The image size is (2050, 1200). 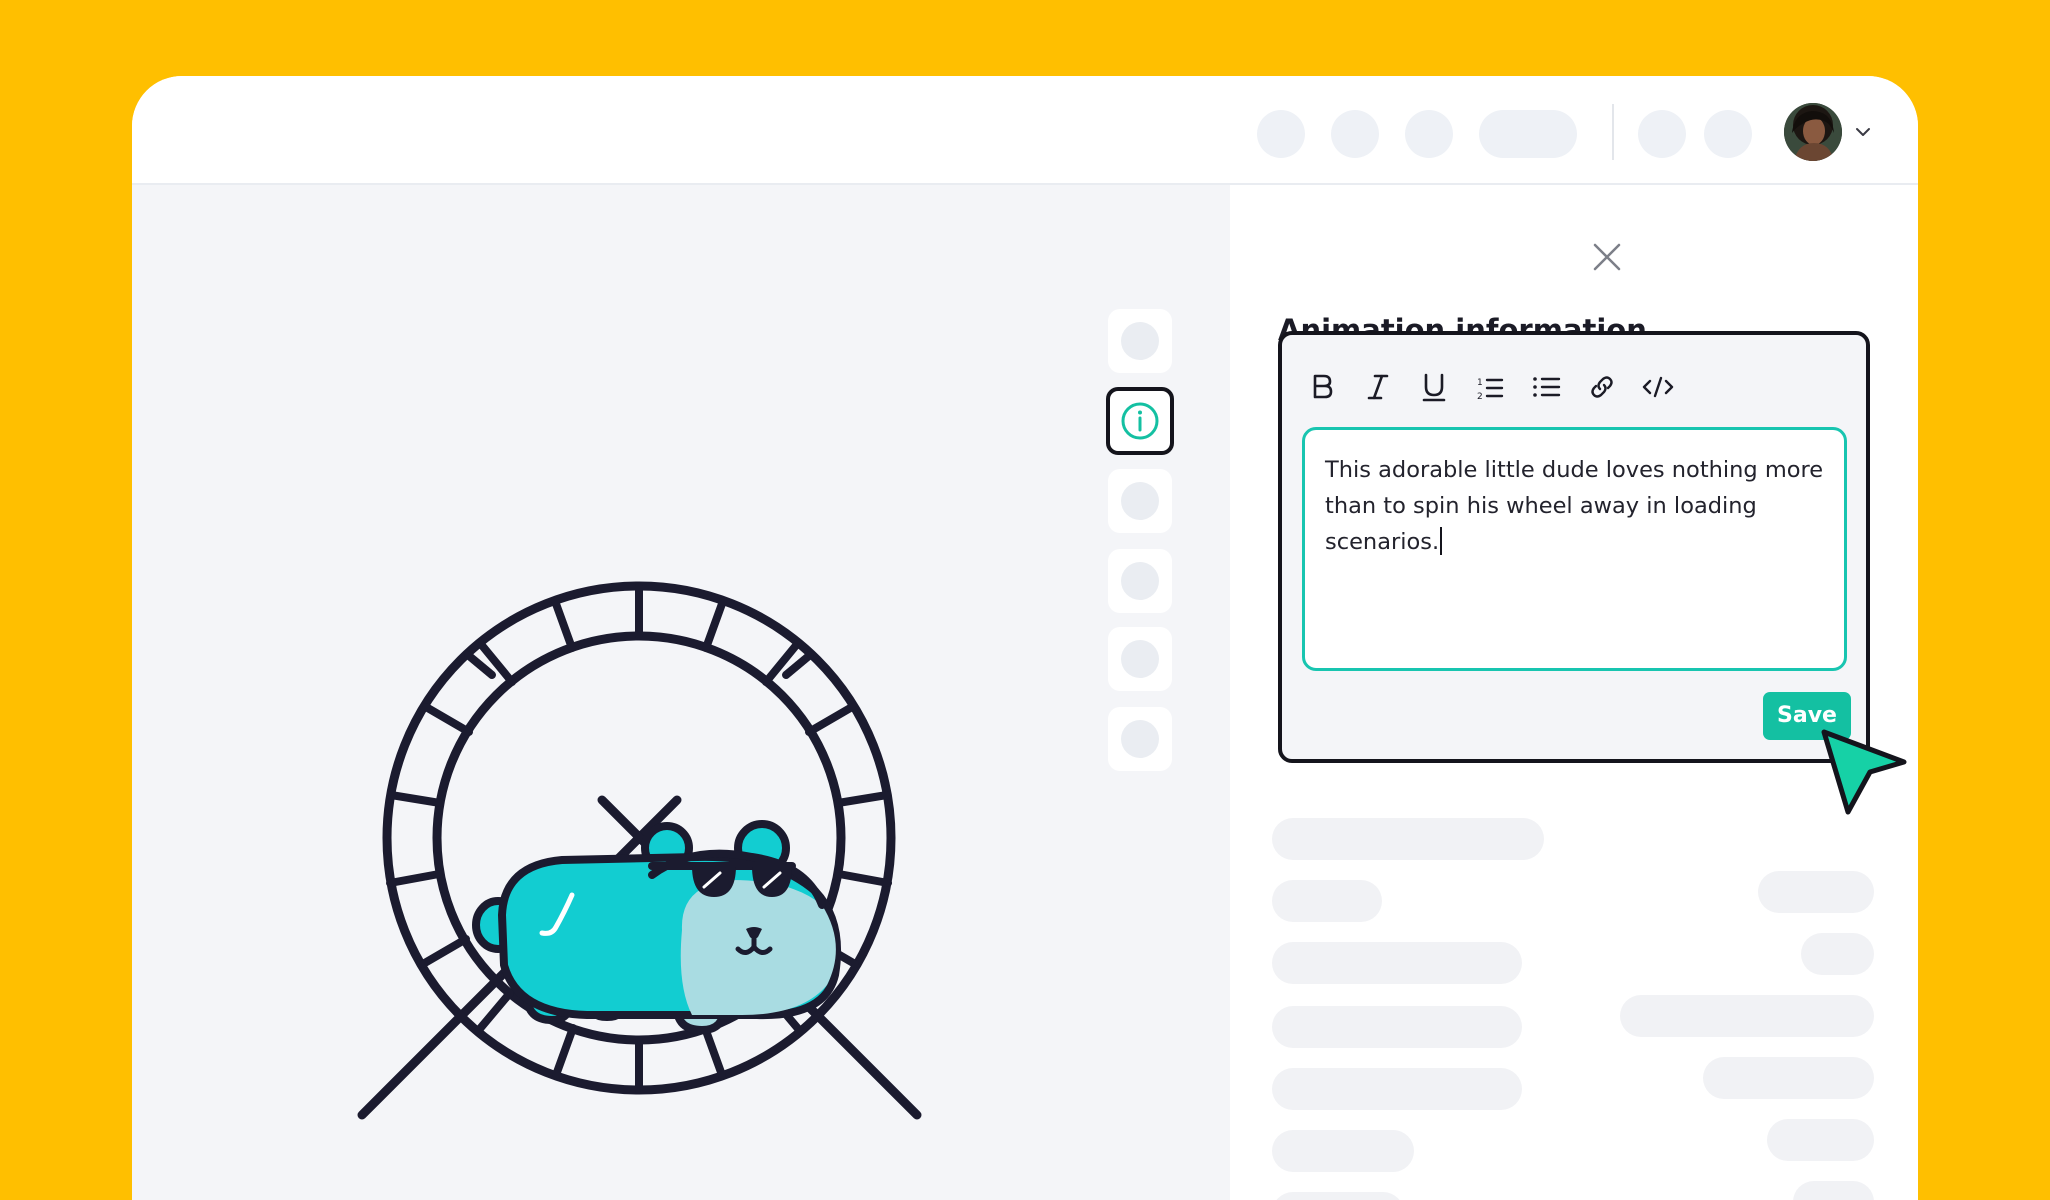 I want to click on avatar-photo, so click(x=1813, y=132).